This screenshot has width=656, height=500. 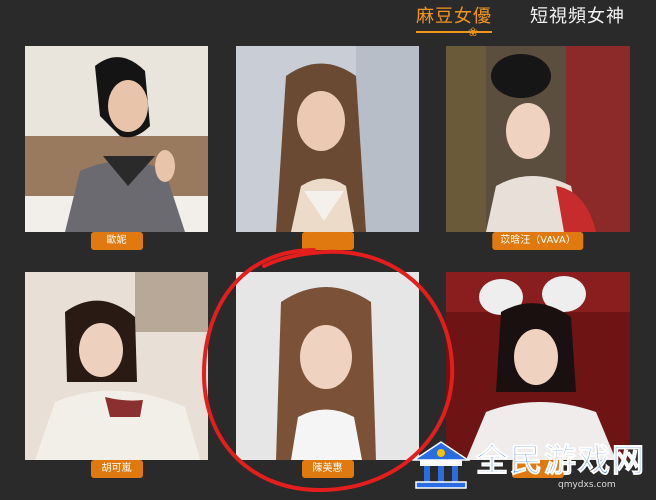 I want to click on actress-name: 歐妮, so click(x=116, y=241).